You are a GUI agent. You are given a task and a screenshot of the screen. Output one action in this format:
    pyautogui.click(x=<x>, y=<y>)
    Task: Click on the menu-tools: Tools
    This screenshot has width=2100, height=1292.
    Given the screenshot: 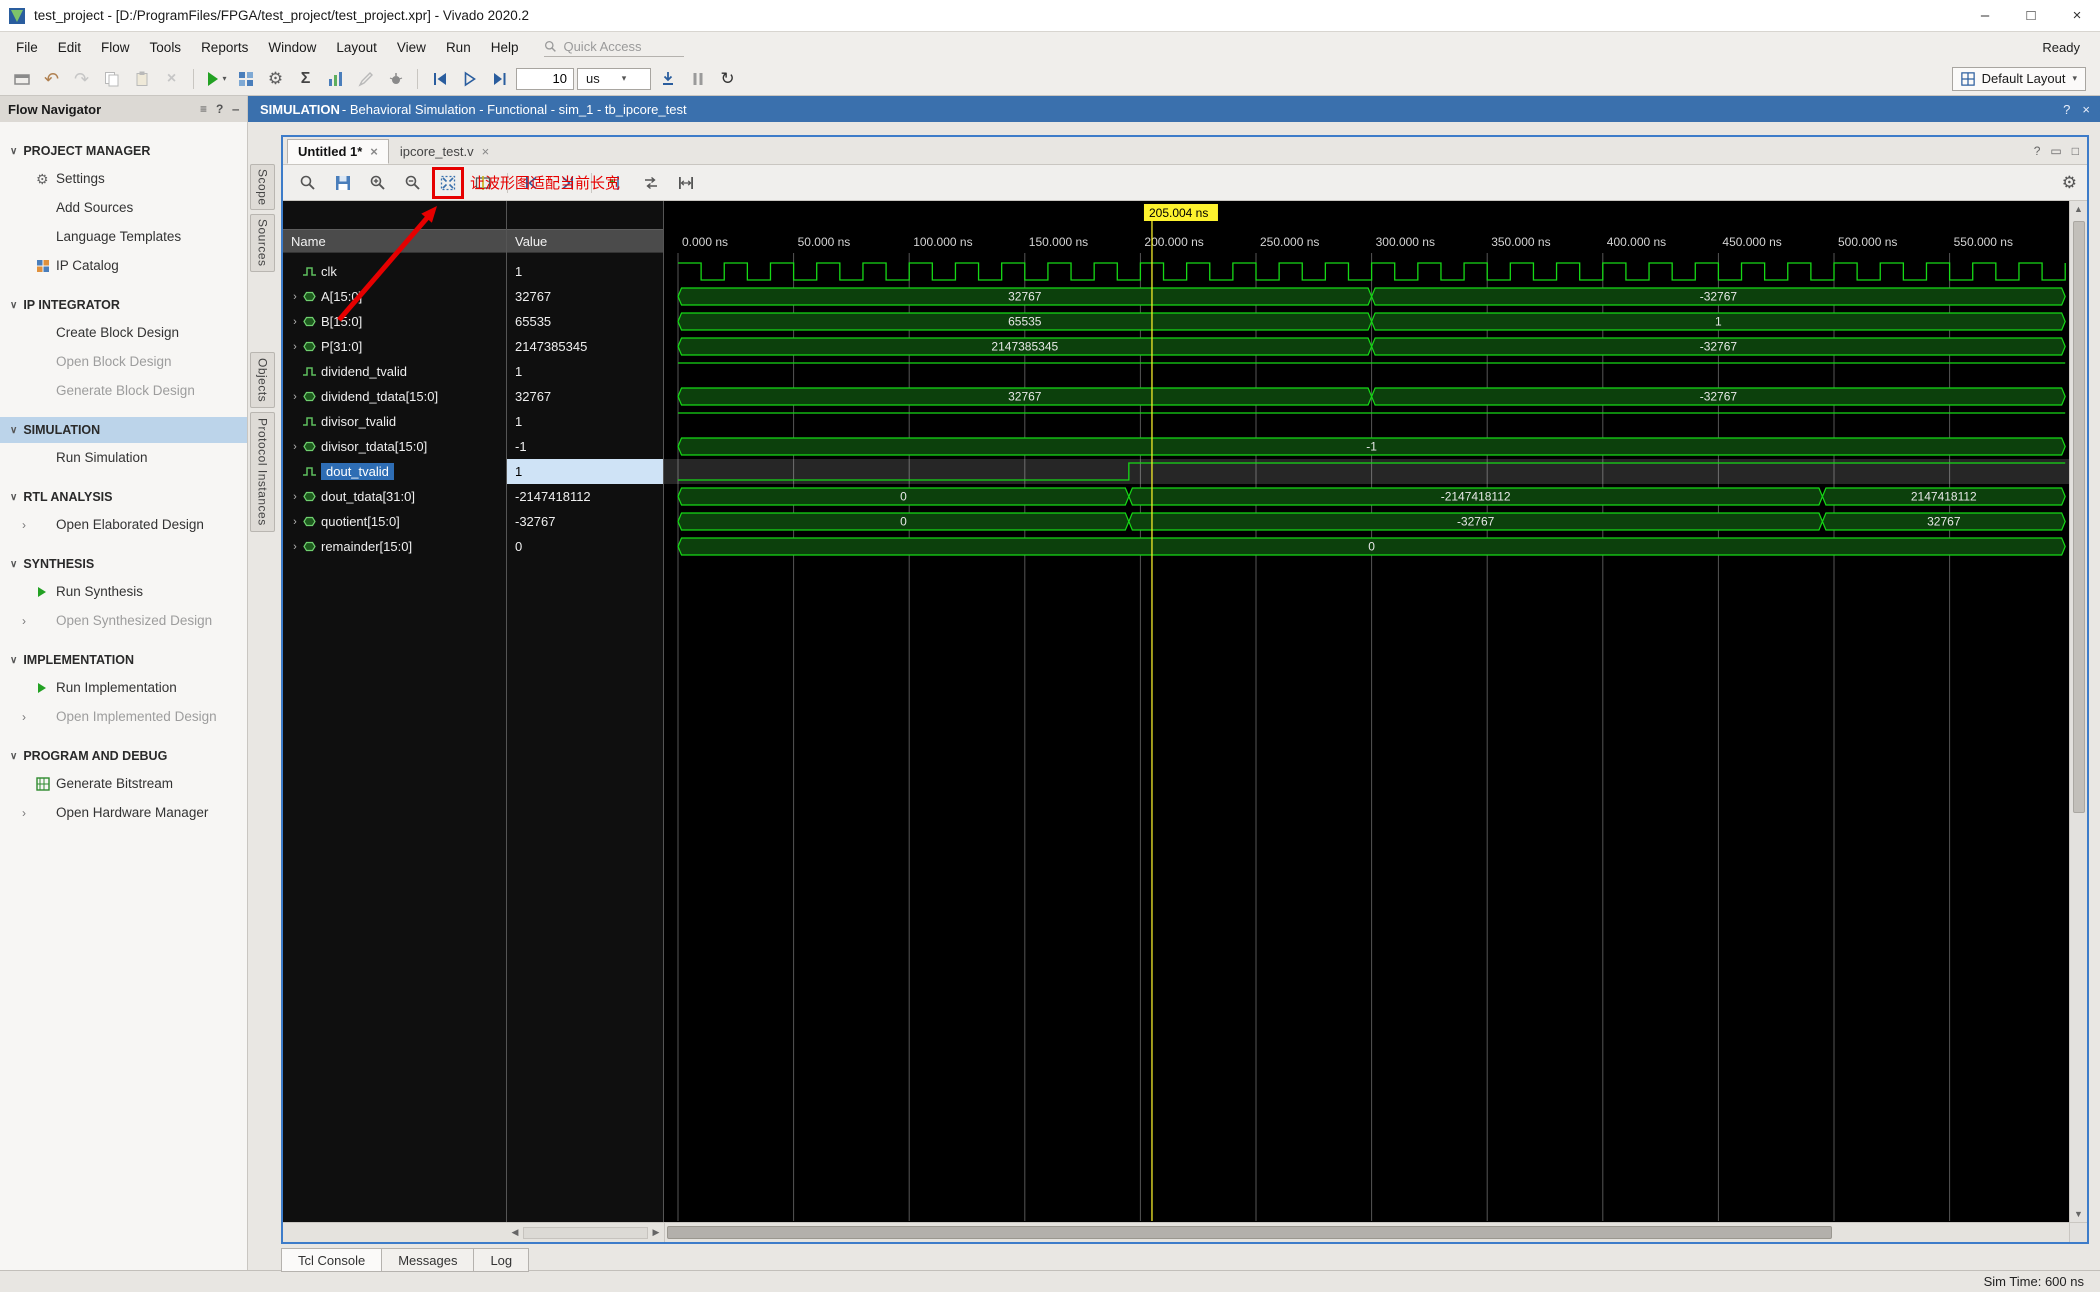 What is the action you would take?
    pyautogui.click(x=166, y=47)
    